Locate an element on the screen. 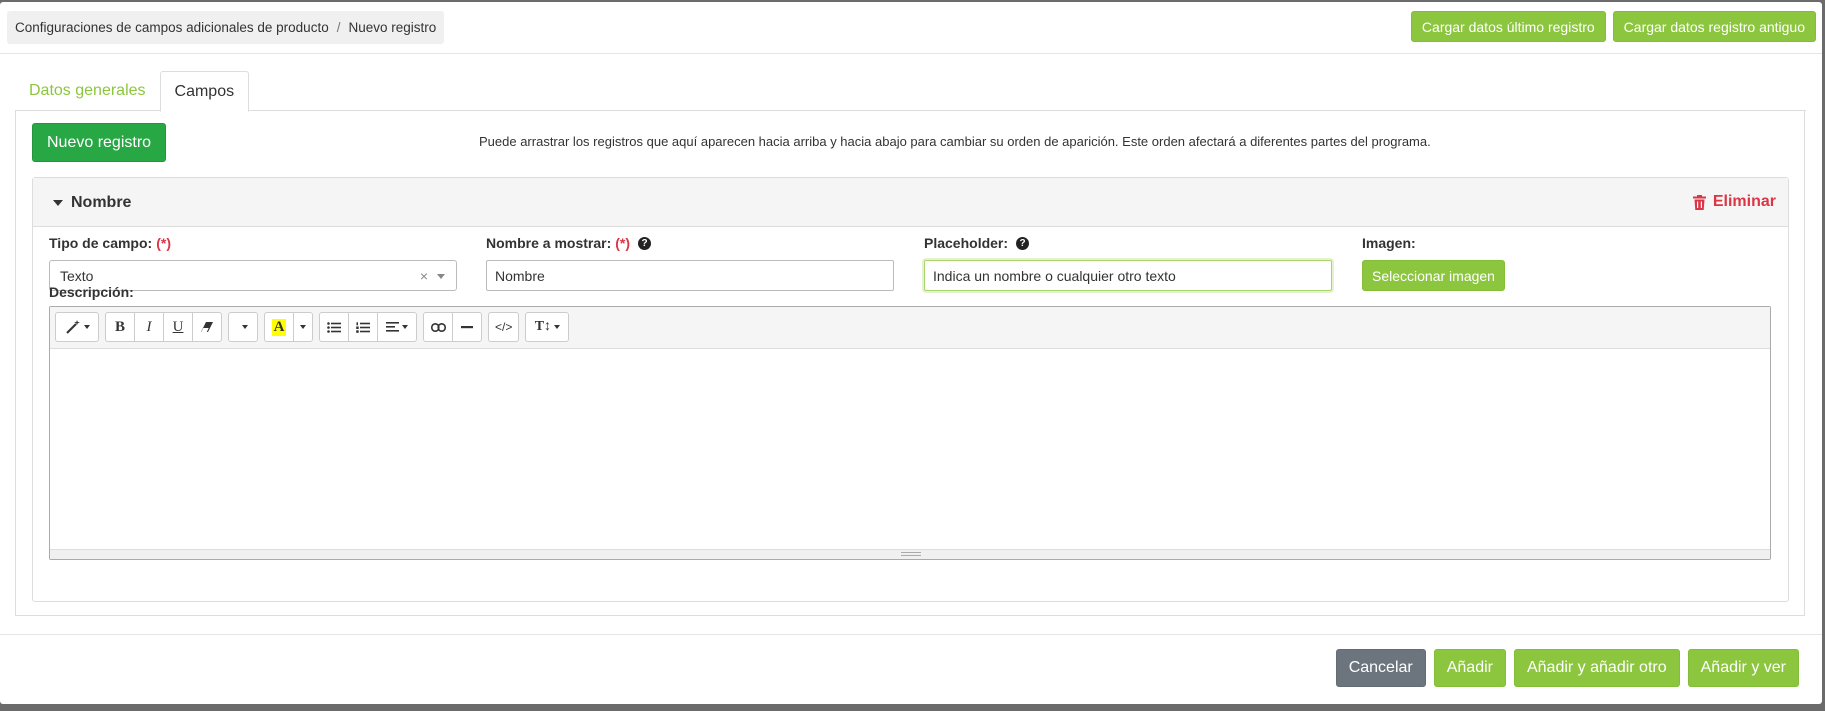 The height and width of the screenshot is (711, 1825). bold-button: B is located at coordinates (120, 327).